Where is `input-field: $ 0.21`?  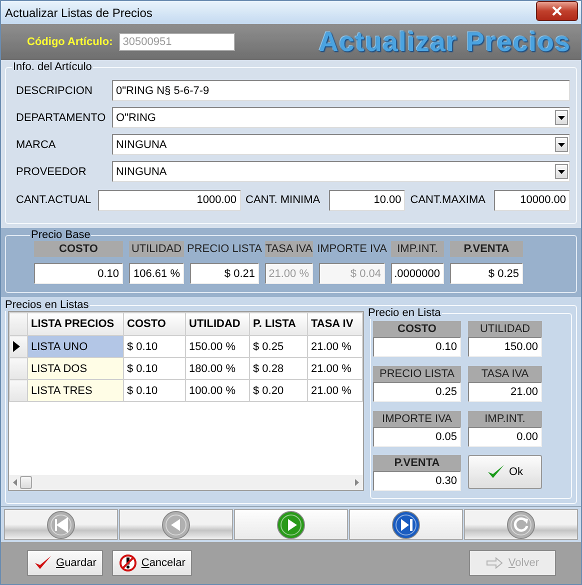 input-field: $ 0.21 is located at coordinates (224, 273).